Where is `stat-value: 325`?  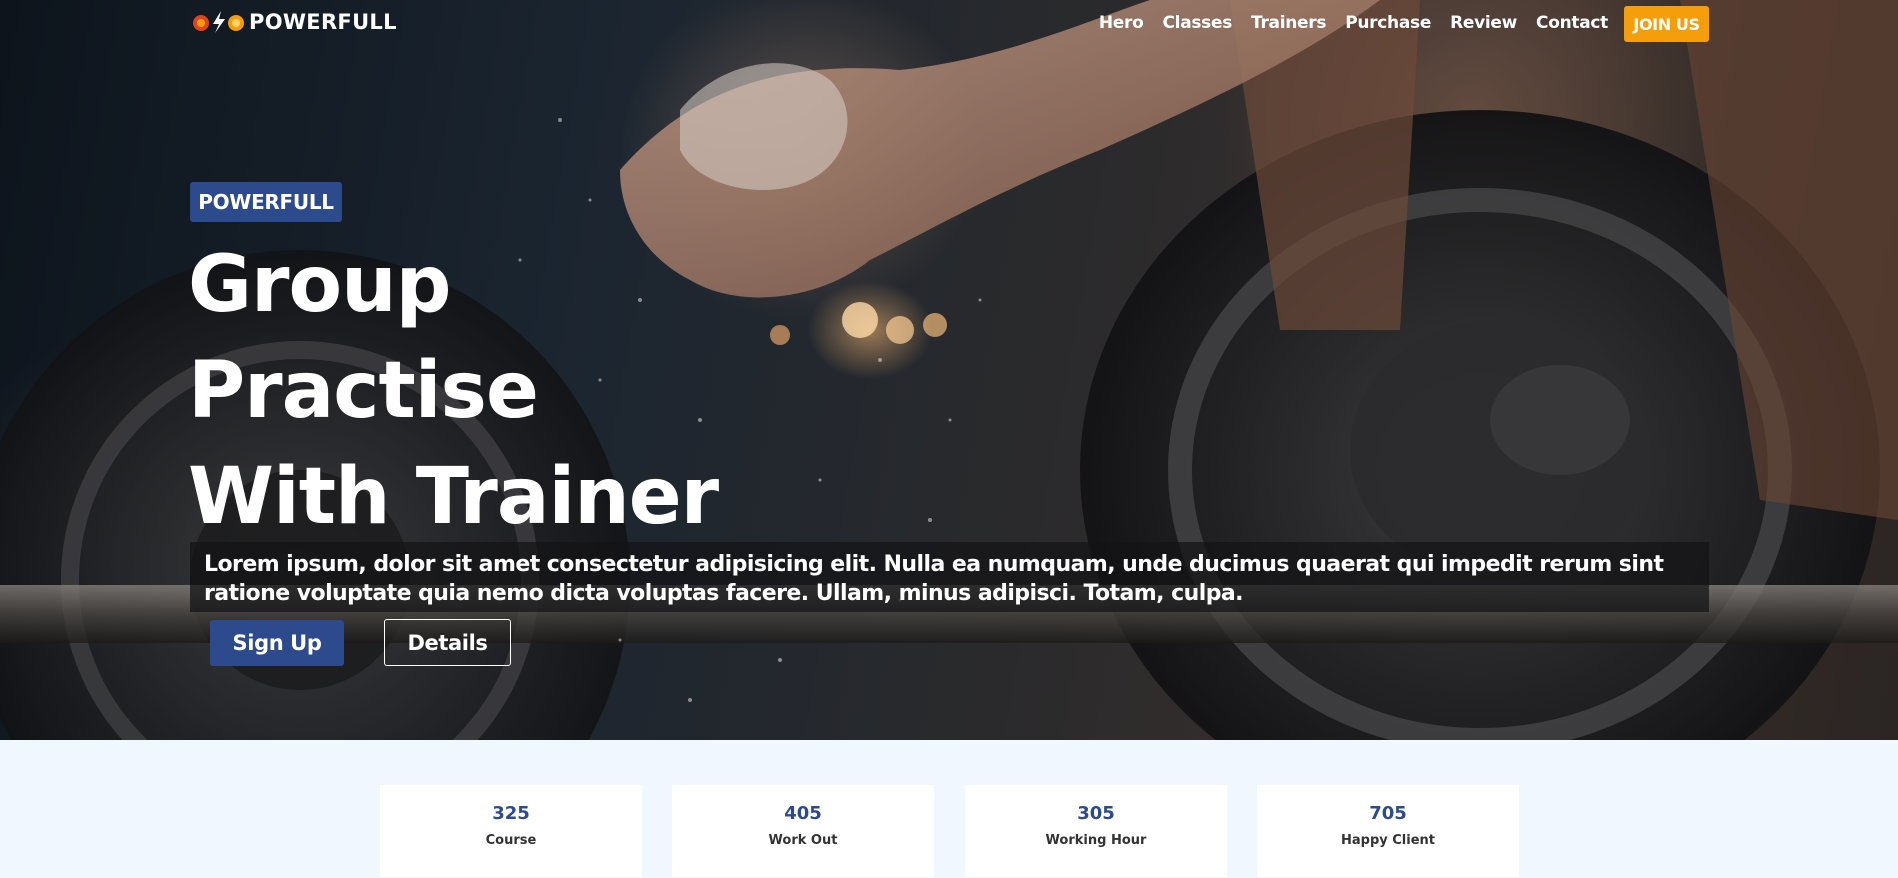 stat-value: 325 is located at coordinates (511, 813).